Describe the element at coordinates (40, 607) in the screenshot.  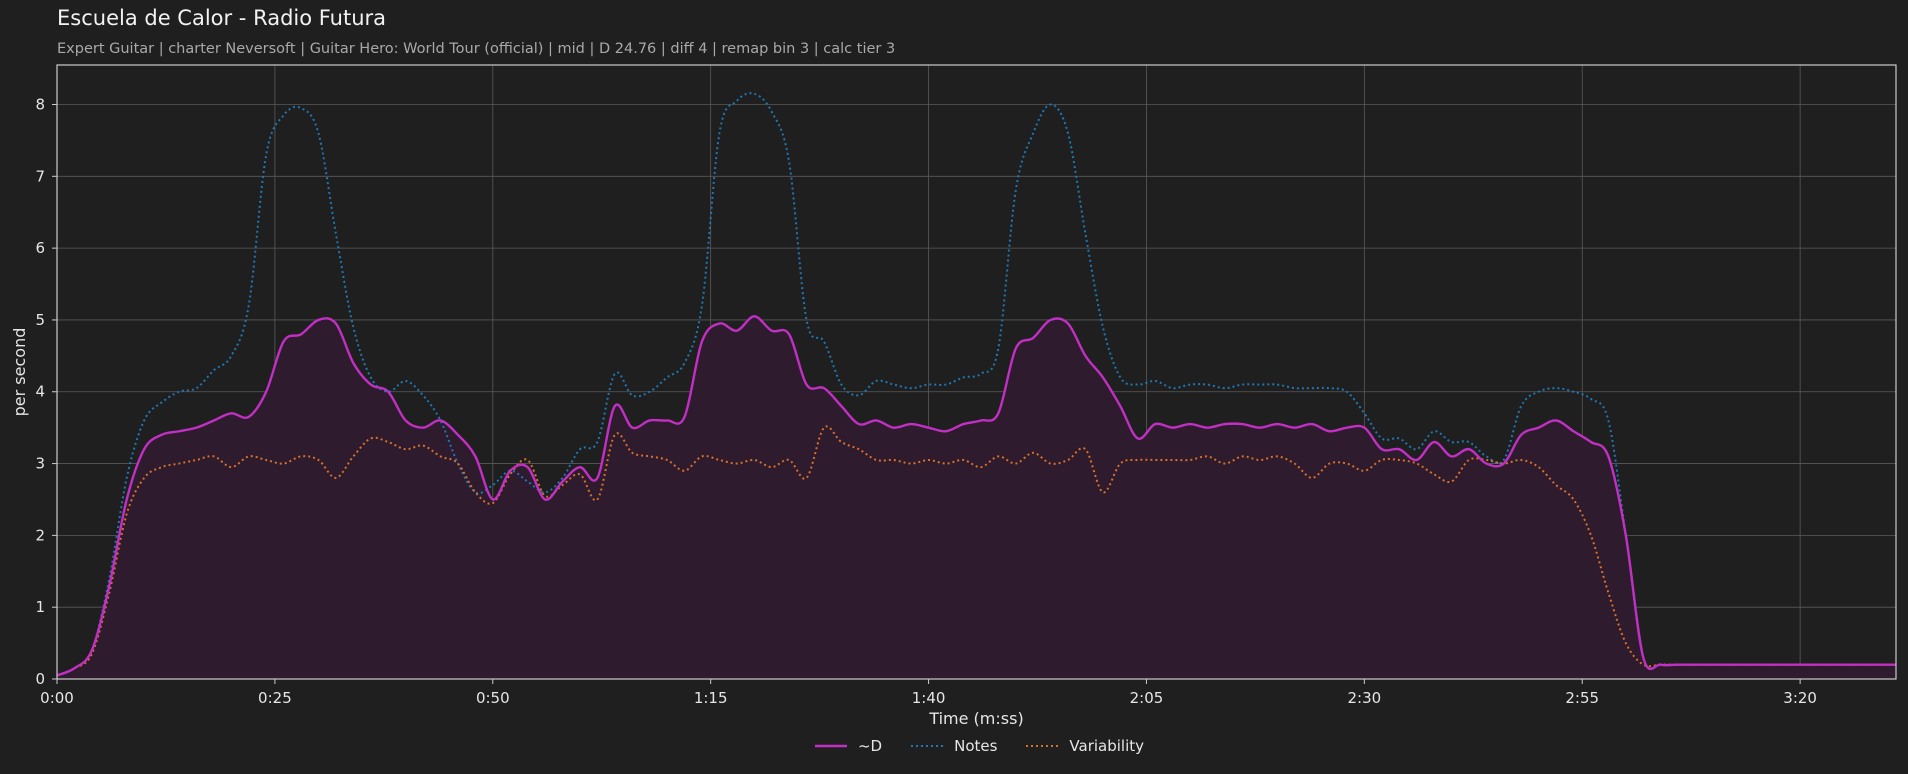
I see `y-tick-label: 1` at that location.